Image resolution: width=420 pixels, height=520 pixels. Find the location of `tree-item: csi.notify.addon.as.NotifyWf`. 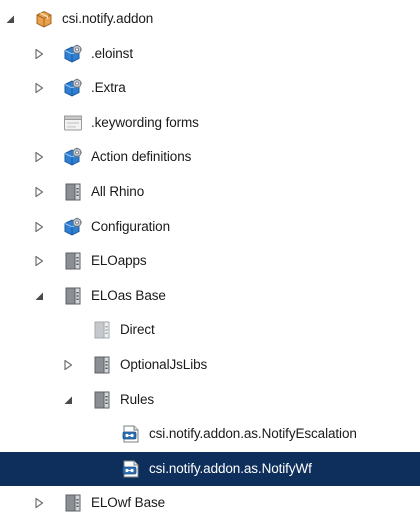

tree-item: csi.notify.addon.as.NotifyWf is located at coordinates (210, 468).